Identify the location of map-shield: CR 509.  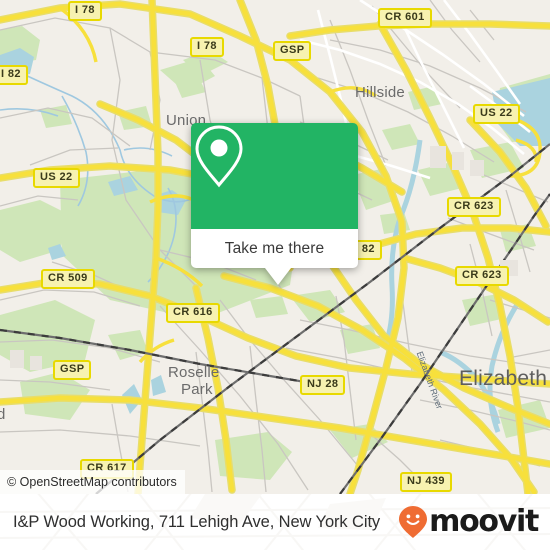
(68, 279).